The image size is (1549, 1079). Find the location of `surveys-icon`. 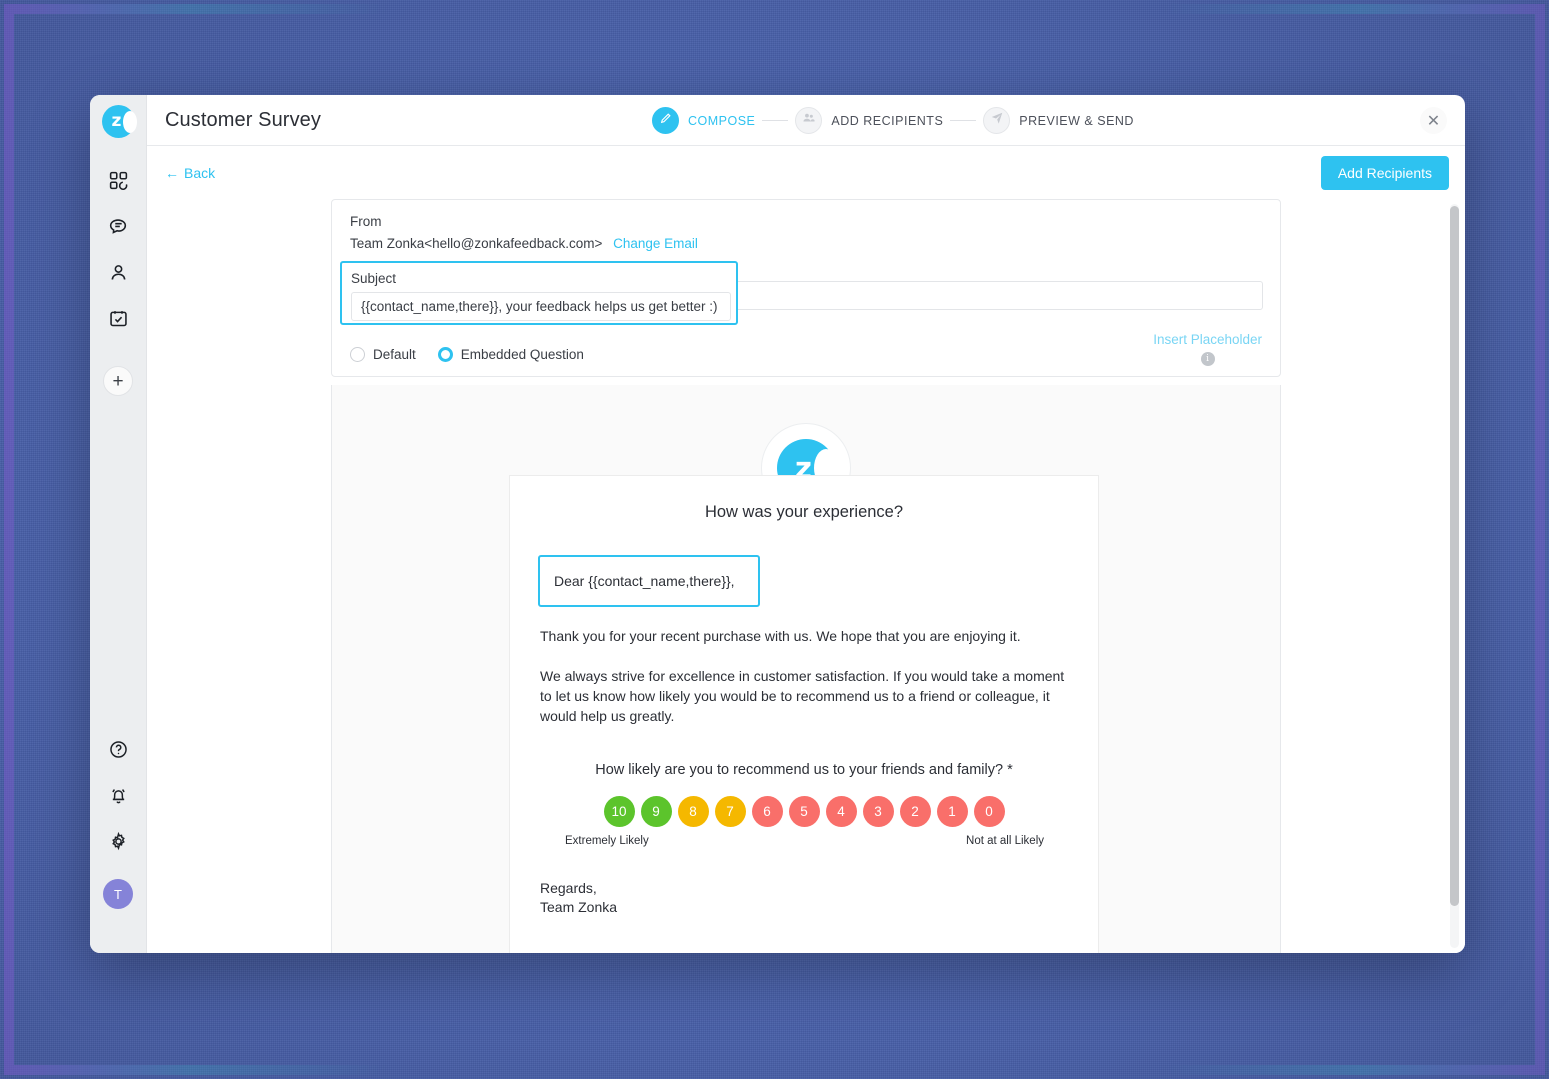

surveys-icon is located at coordinates (118, 318).